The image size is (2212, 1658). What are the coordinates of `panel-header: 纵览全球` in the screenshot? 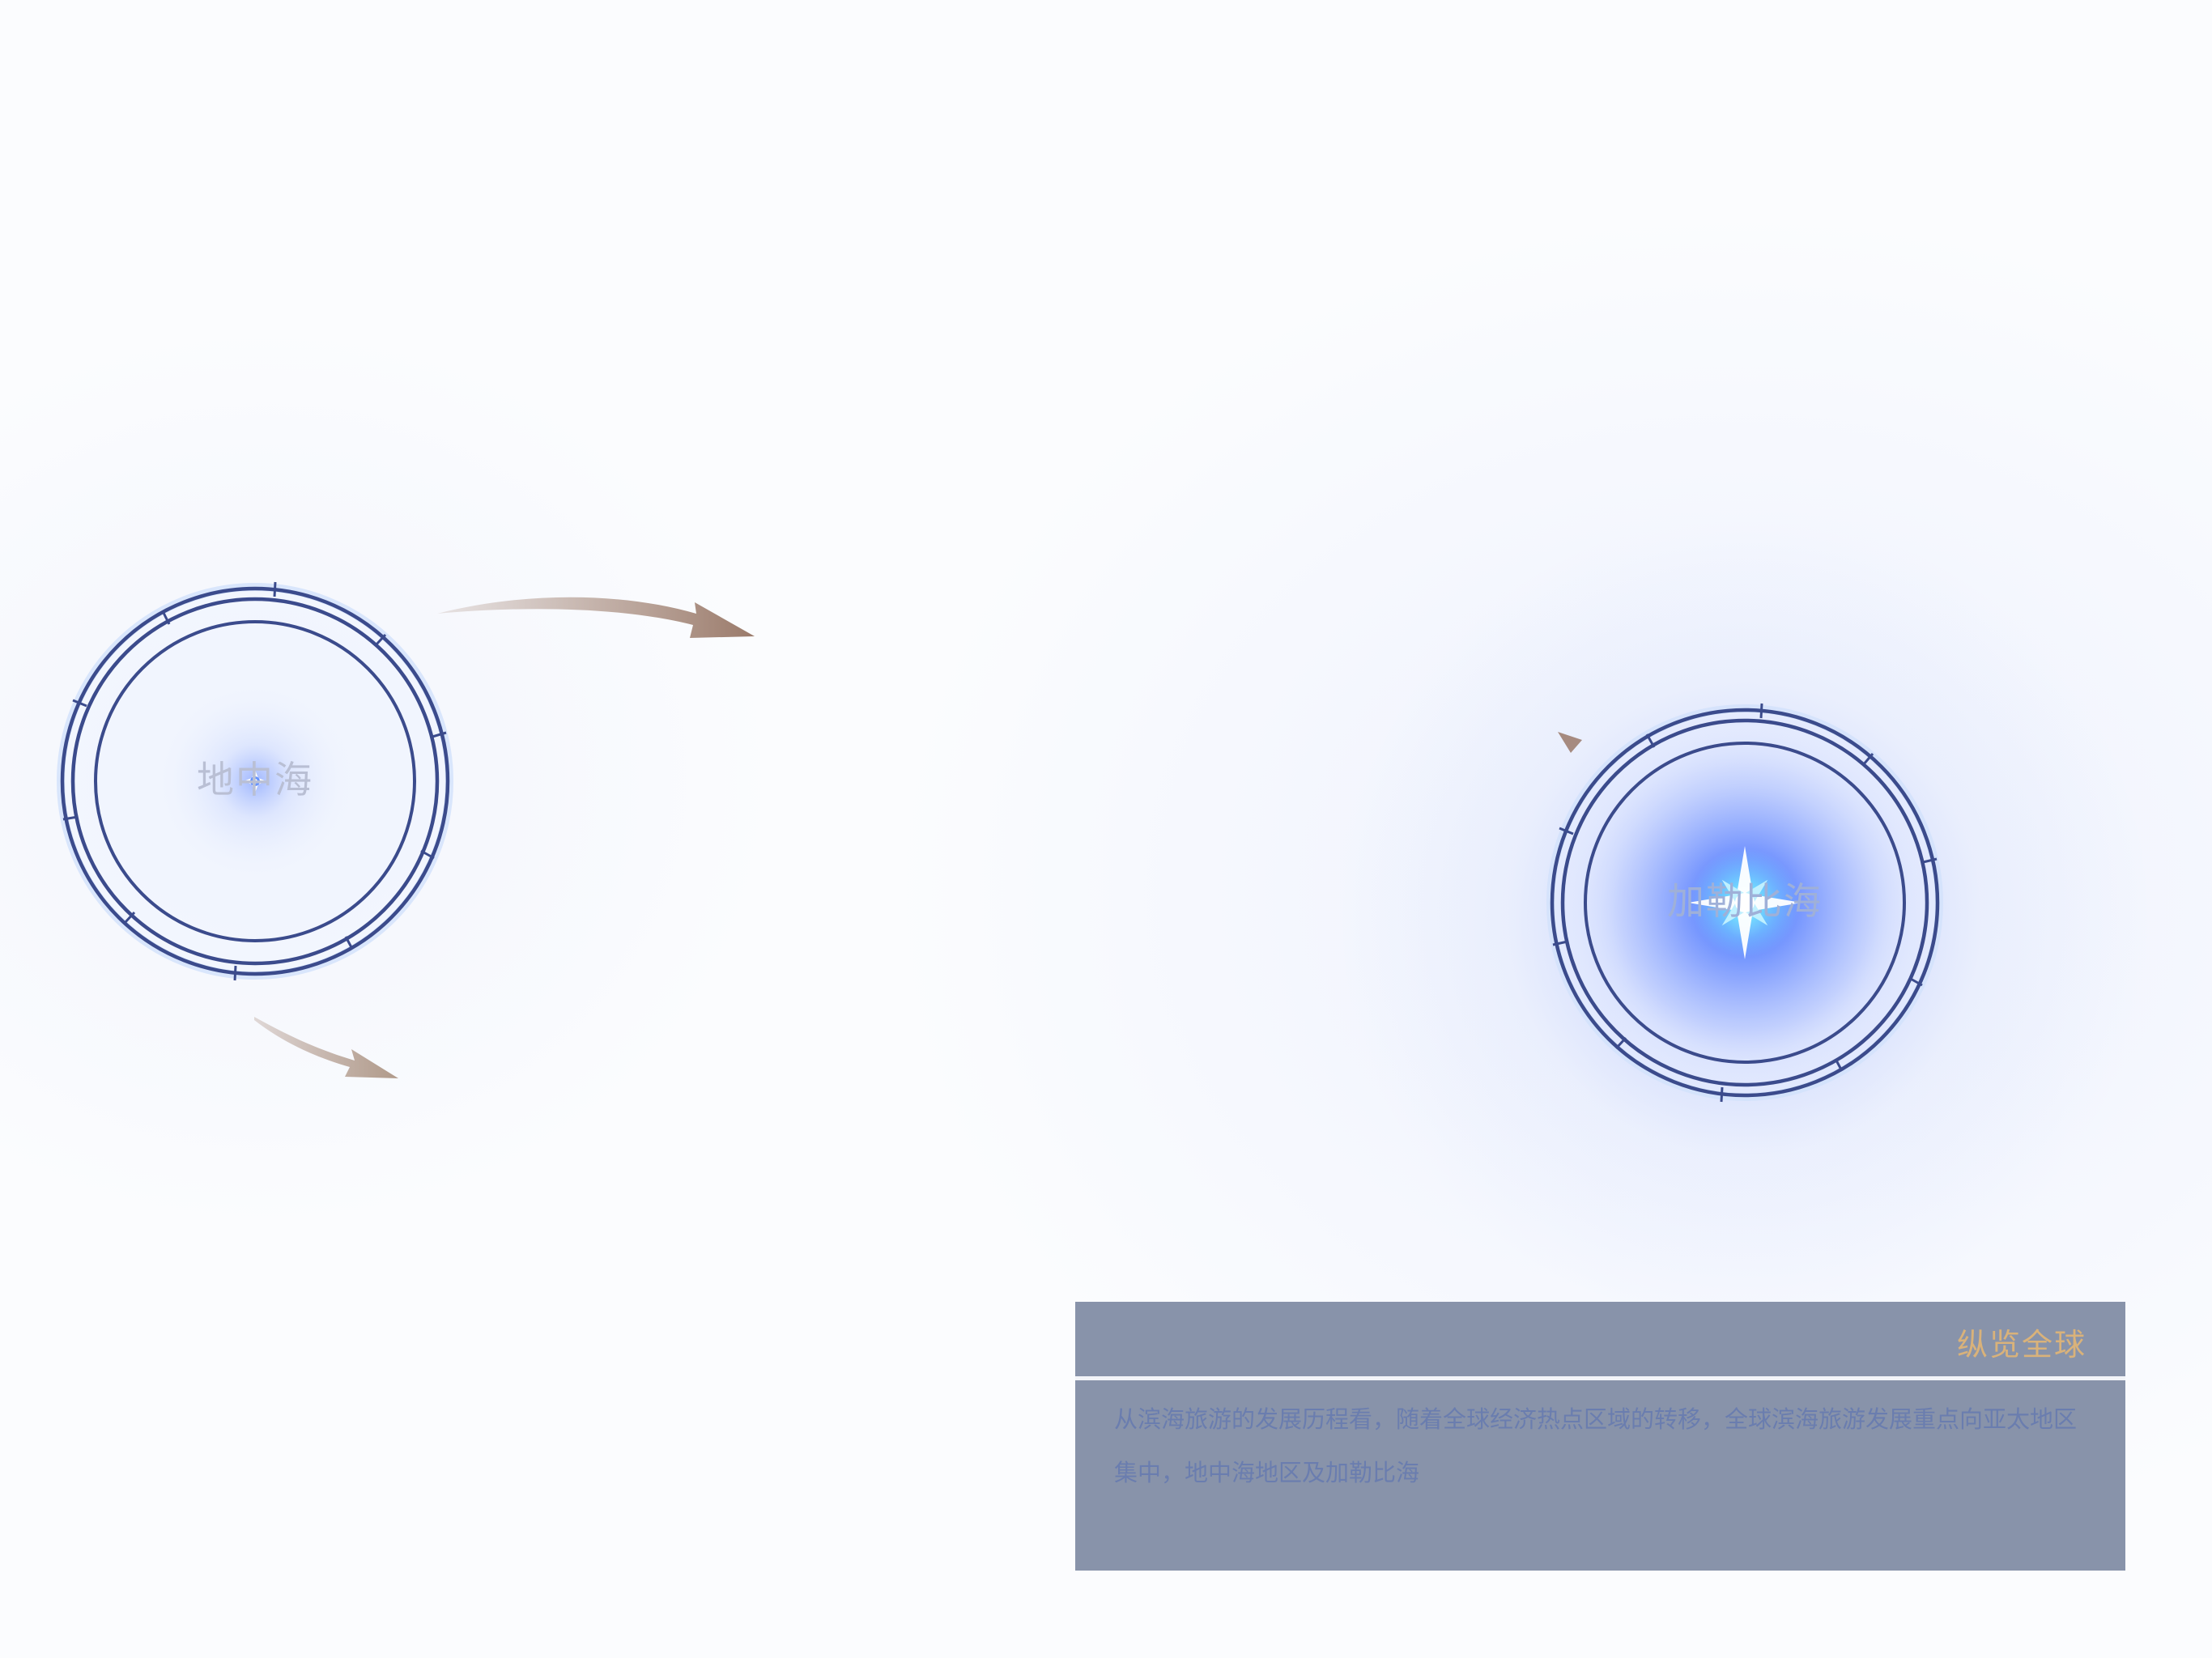 It's located at (1600, 1339).